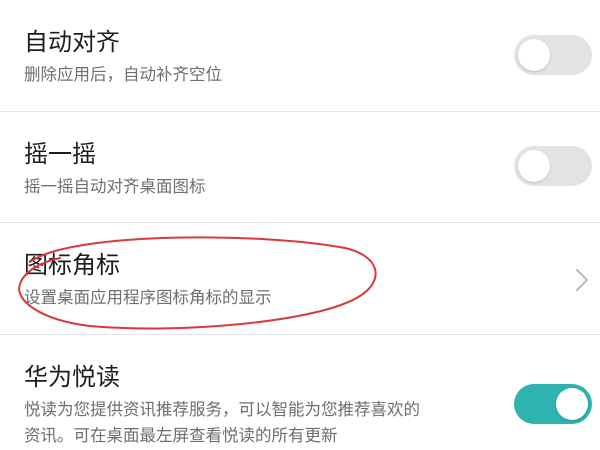 This screenshot has width=600, height=450. What do you see at coordinates (148, 297) in the screenshot?
I see `setting-description: 设置桌面应用程序图标角标的显示` at bounding box center [148, 297].